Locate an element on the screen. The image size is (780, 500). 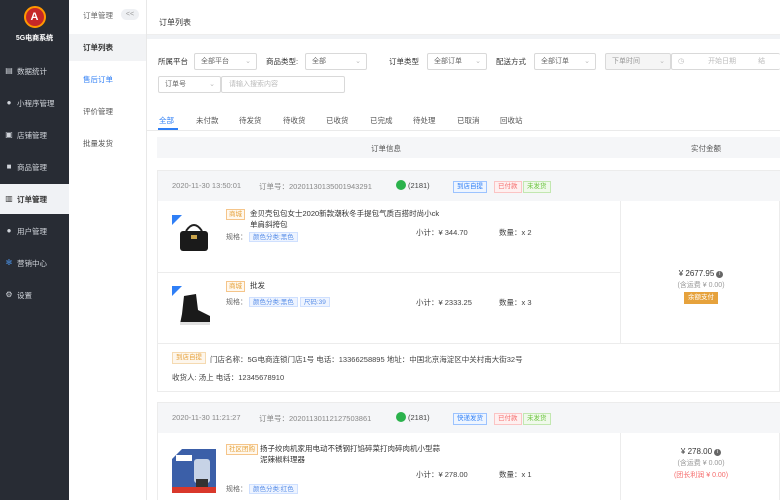
subnav-item-batch-ship: 批量发货 is located at coordinates (107, 143).